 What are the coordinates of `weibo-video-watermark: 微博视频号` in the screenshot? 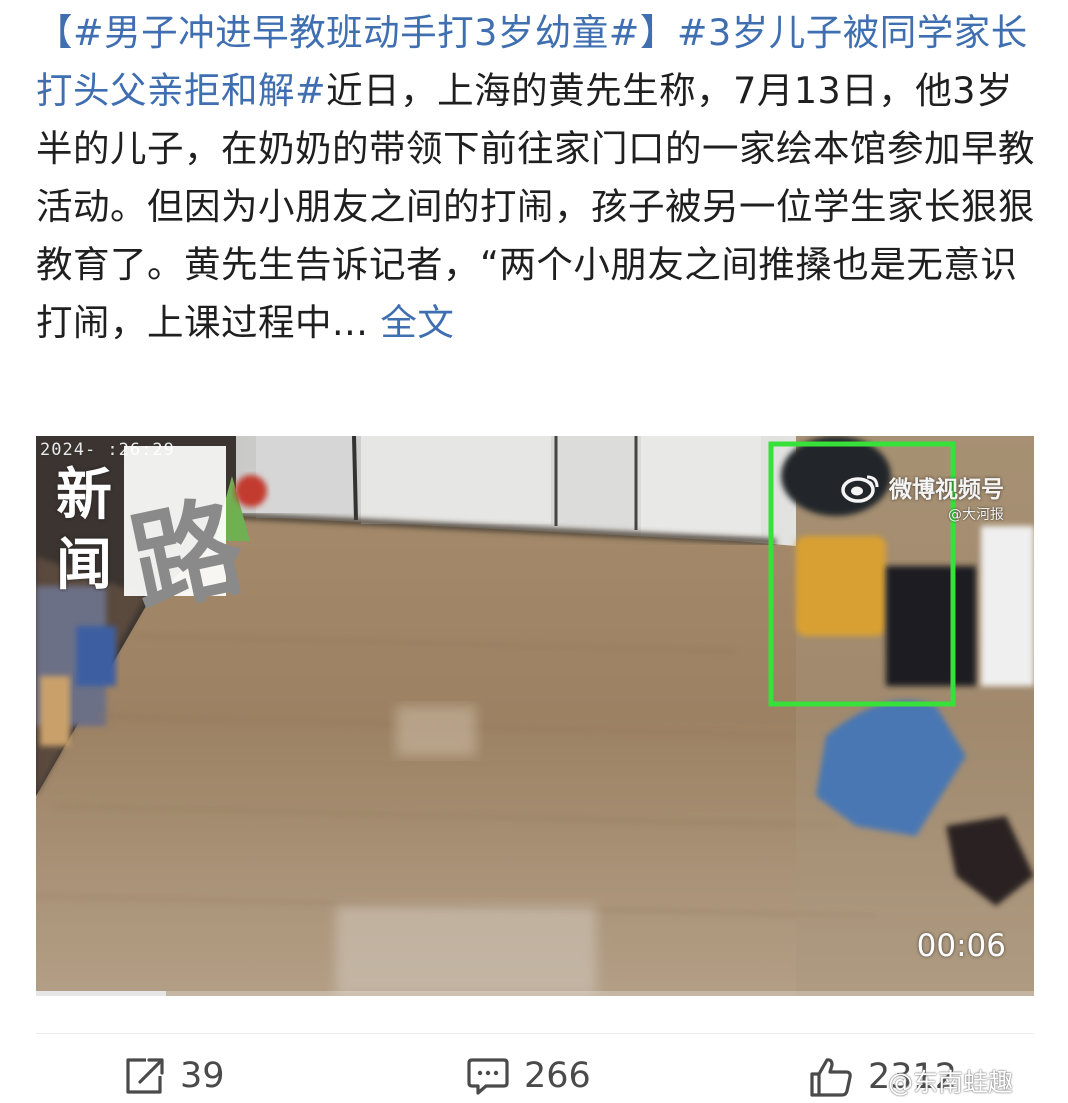 It's located at (922, 487).